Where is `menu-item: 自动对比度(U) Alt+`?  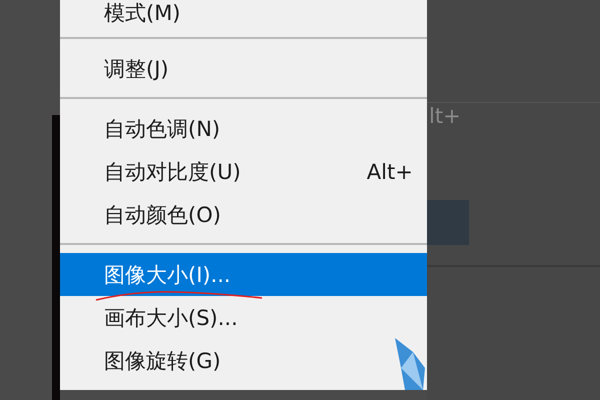
menu-item: 自动对比度(U) Alt+ is located at coordinates (243, 171).